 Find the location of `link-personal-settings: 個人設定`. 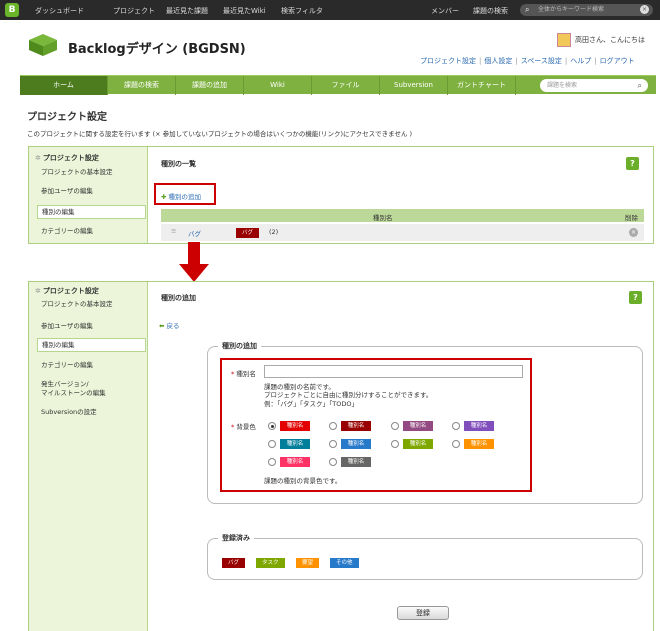

link-personal-settings: 個人設定 is located at coordinates (498, 61).